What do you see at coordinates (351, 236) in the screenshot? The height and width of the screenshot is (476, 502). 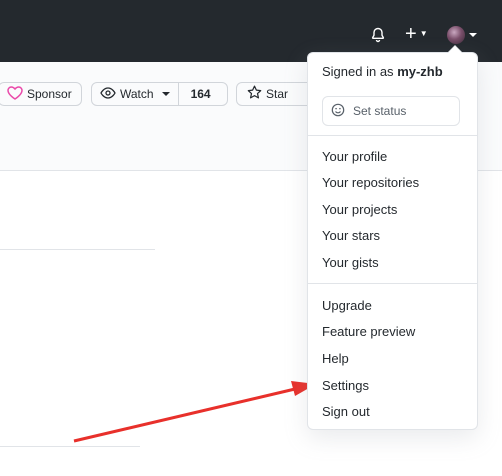 I see `menu-item-stars: Your stars` at bounding box center [351, 236].